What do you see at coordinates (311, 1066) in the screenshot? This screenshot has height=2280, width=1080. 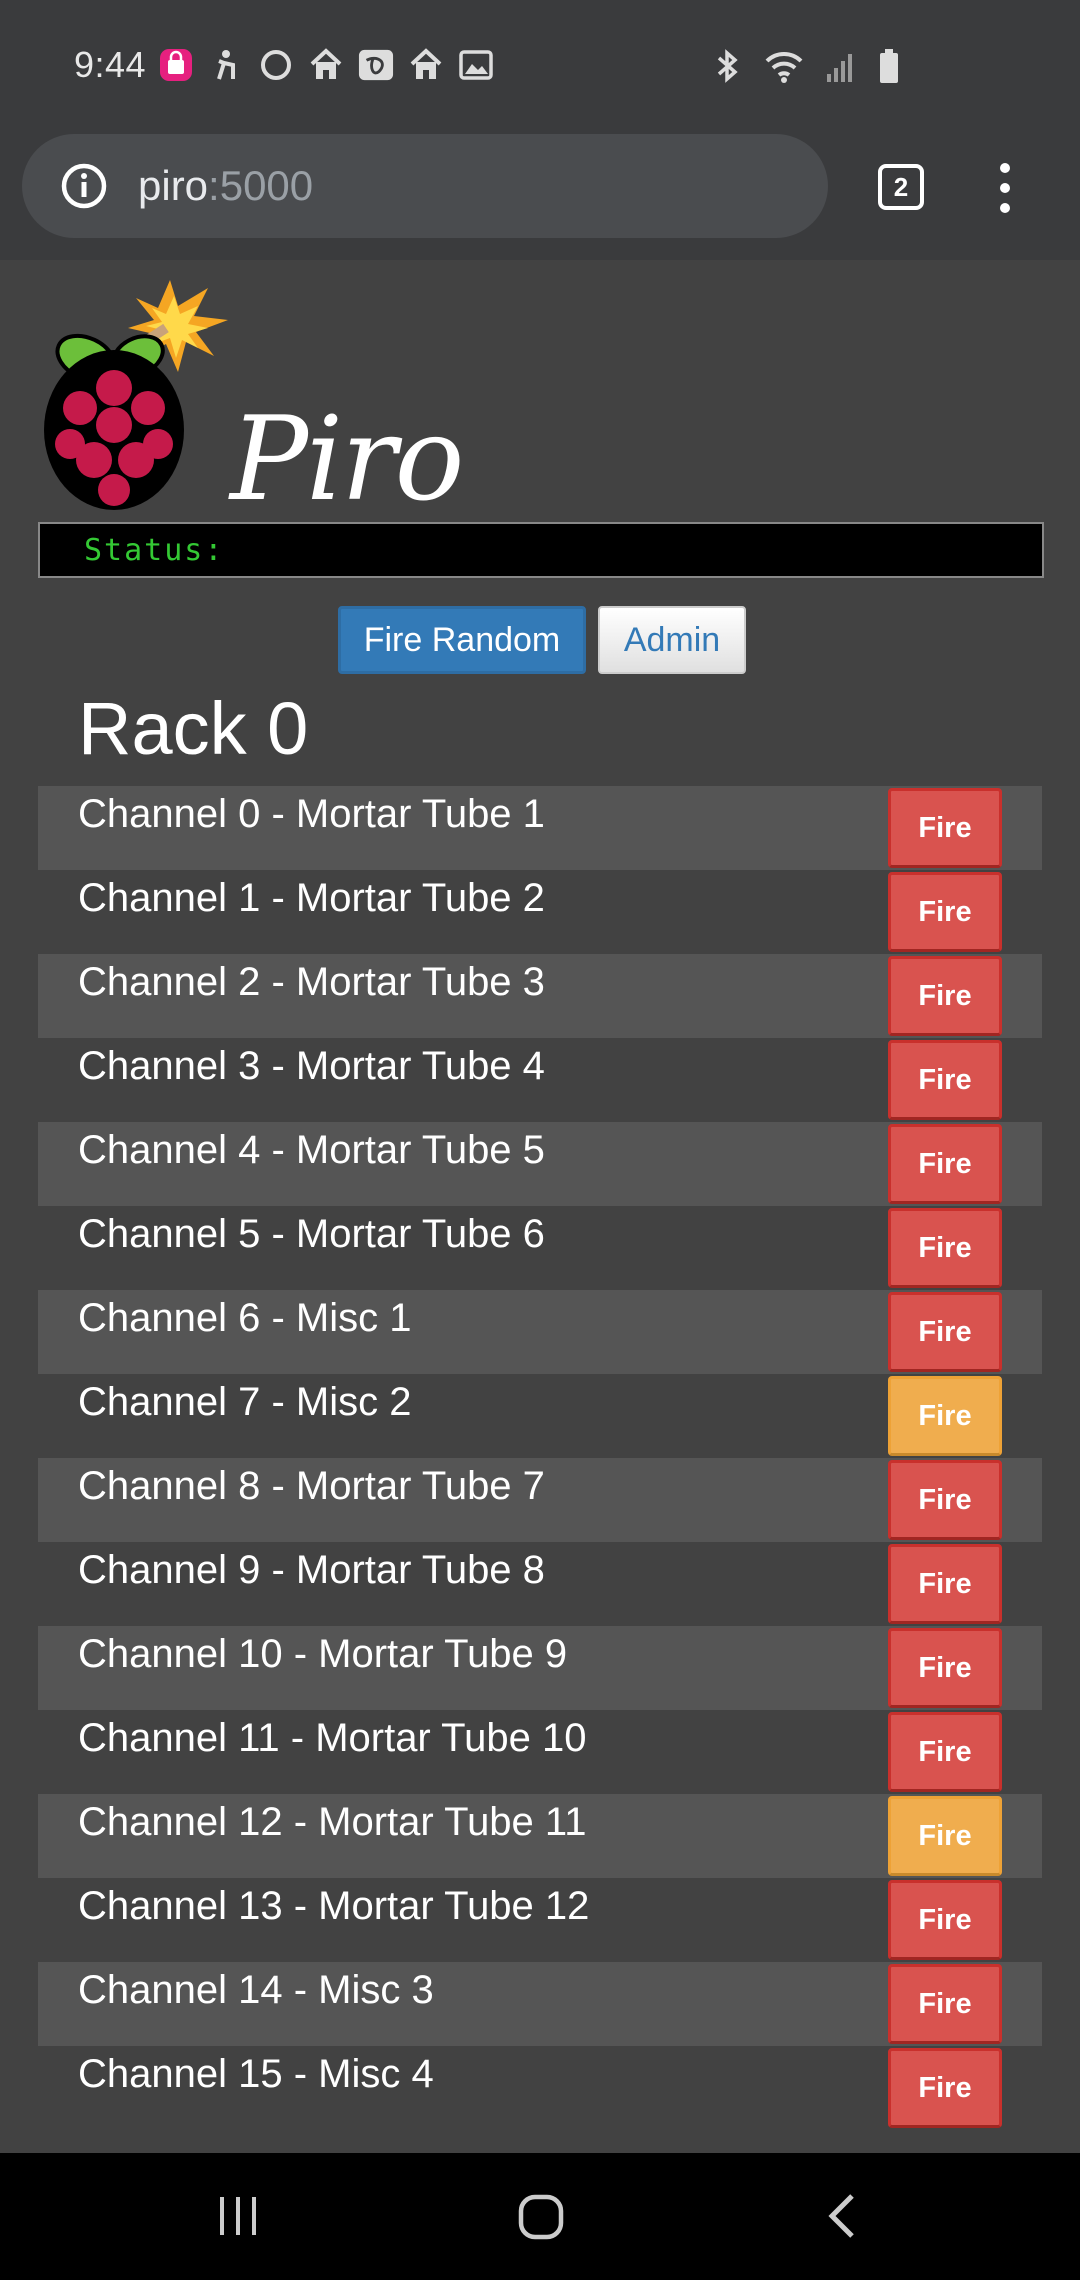 I see `channel-label: Channel 3 - Mortar Tube 4` at bounding box center [311, 1066].